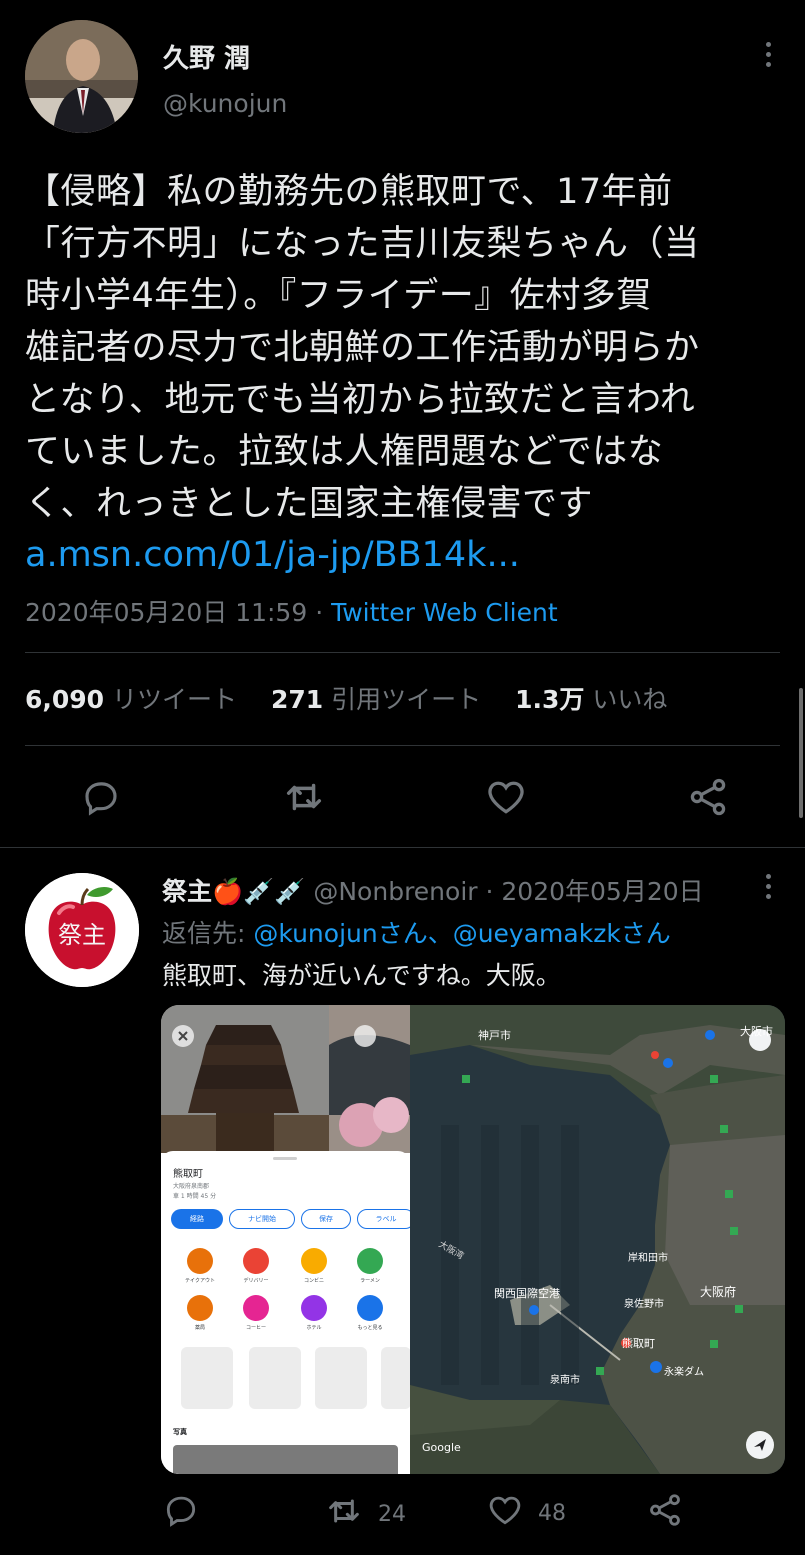 This screenshot has height=1555, width=805. Describe the element at coordinates (365, 1514) in the screenshot. I see `retweet-button: 24` at that location.